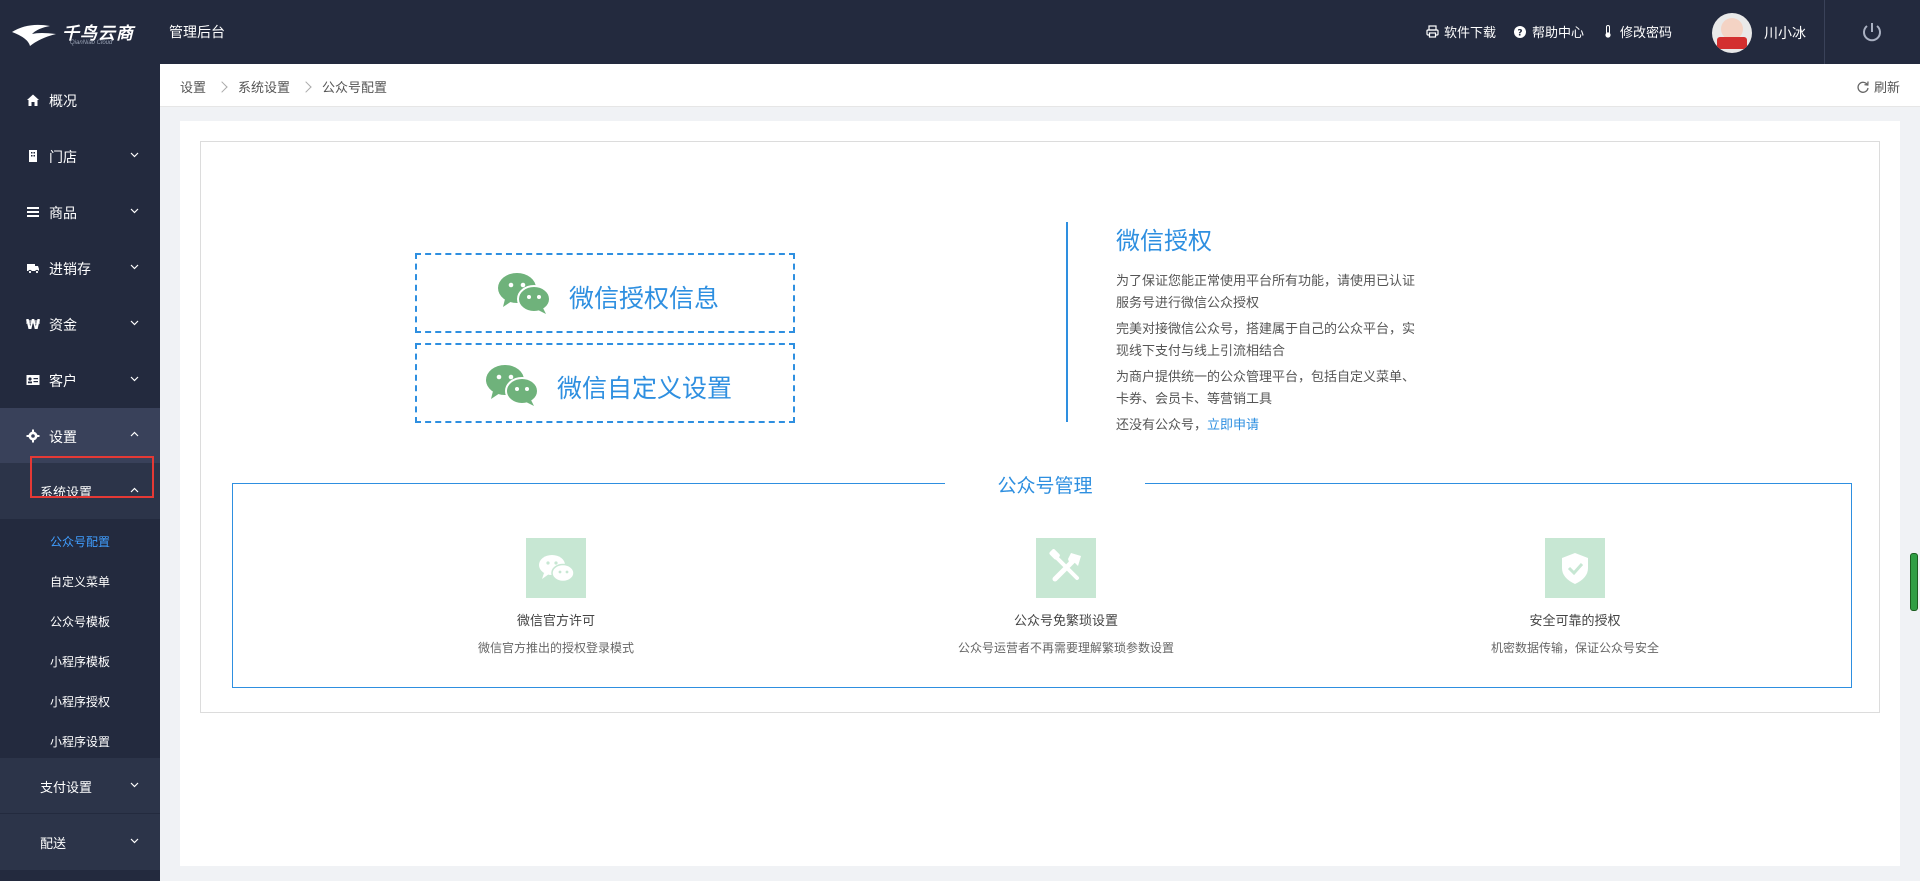  What do you see at coordinates (1266, 291) in the screenshot?
I see `auth-description-1: 为了保证您能正常使用平台所有功能，请使用已认证服务号进行微信公众授权` at bounding box center [1266, 291].